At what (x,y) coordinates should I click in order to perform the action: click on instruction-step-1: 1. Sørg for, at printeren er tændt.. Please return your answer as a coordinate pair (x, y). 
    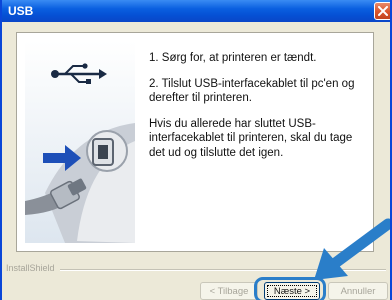
    Looking at the image, I should click on (233, 58).